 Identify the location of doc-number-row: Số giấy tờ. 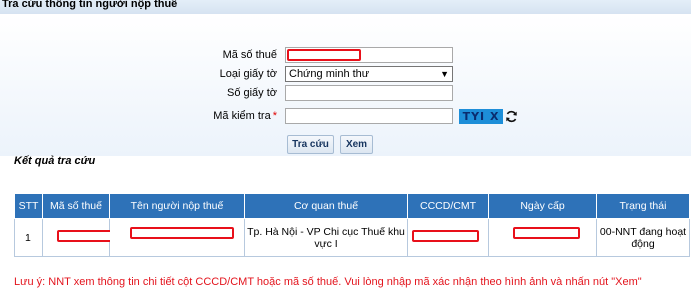
(345, 94).